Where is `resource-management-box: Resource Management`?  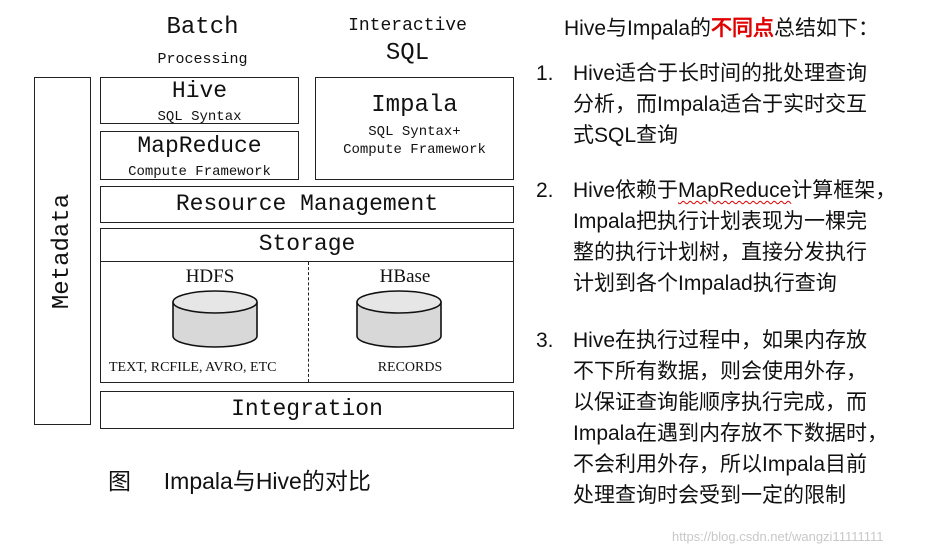
resource-management-box: Resource Management is located at coordinates (307, 204).